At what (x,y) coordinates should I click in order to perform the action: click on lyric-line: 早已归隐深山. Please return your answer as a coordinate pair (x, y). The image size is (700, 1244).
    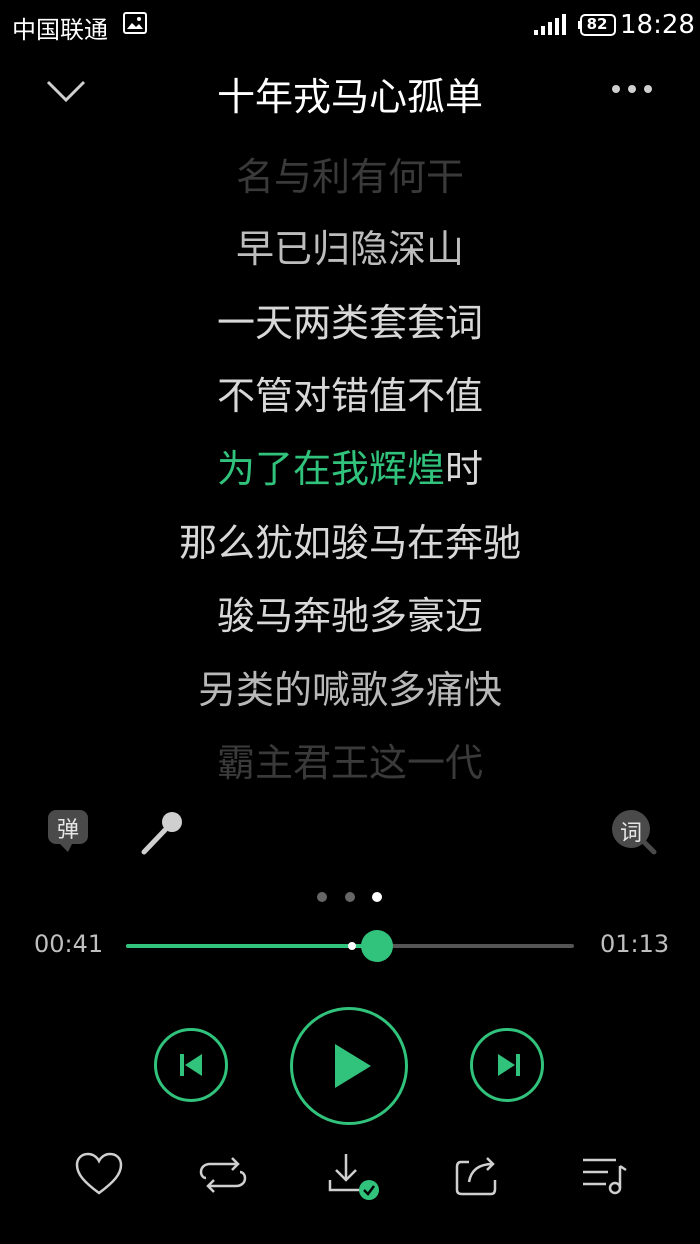
    Looking at the image, I should click on (349, 249).